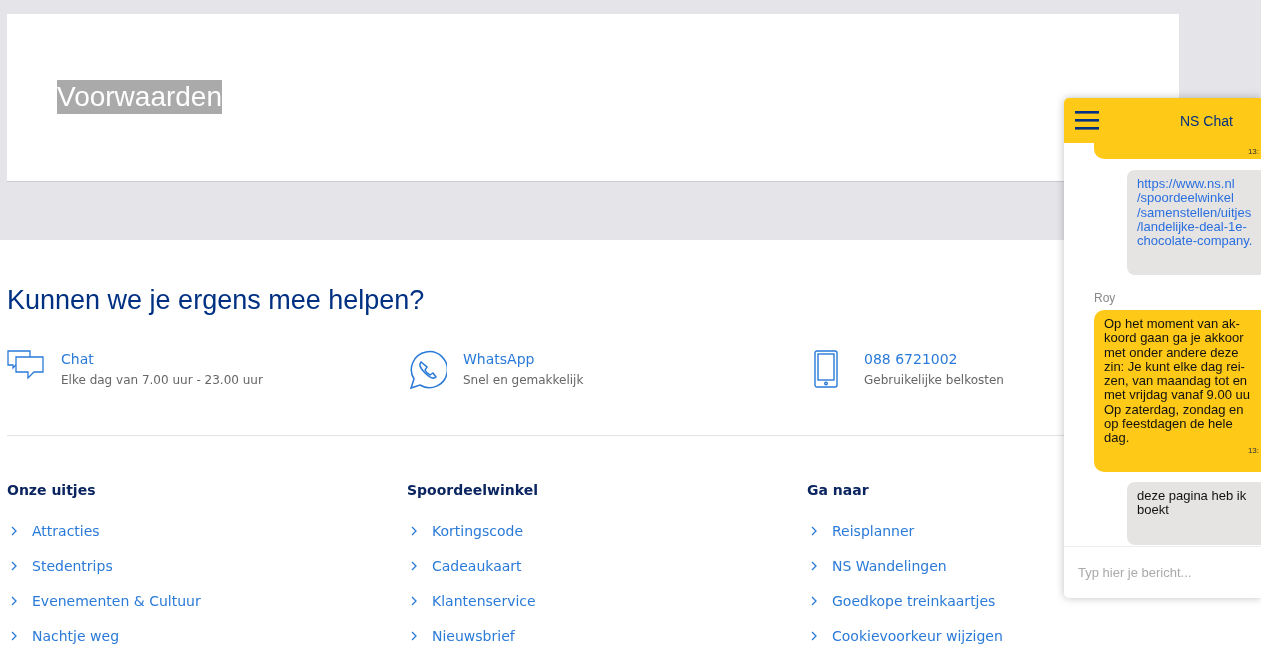 Image resolution: width=1261 pixels, height=667 pixels. What do you see at coordinates (838, 490) in the screenshot?
I see `footer-heading: Ga naar` at bounding box center [838, 490].